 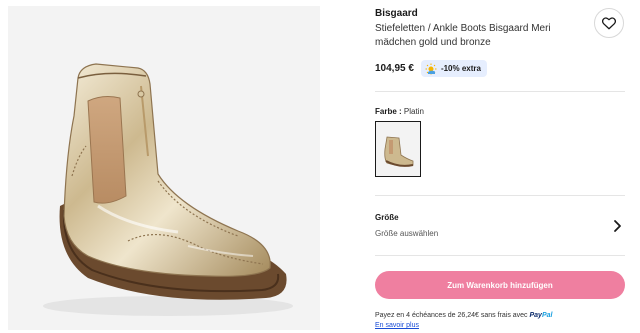 I want to click on color-swatch-platin, so click(x=398, y=149).